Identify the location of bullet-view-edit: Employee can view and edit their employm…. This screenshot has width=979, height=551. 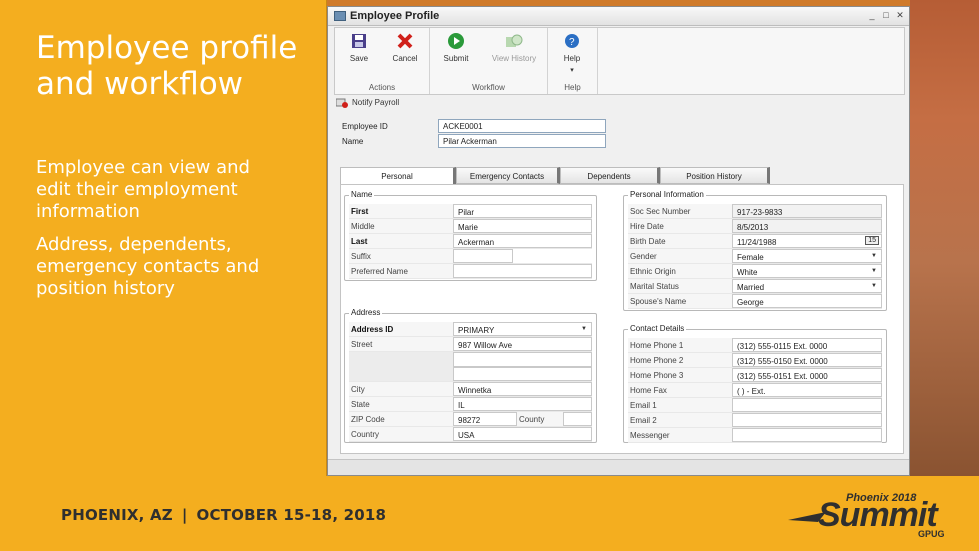
(143, 189).